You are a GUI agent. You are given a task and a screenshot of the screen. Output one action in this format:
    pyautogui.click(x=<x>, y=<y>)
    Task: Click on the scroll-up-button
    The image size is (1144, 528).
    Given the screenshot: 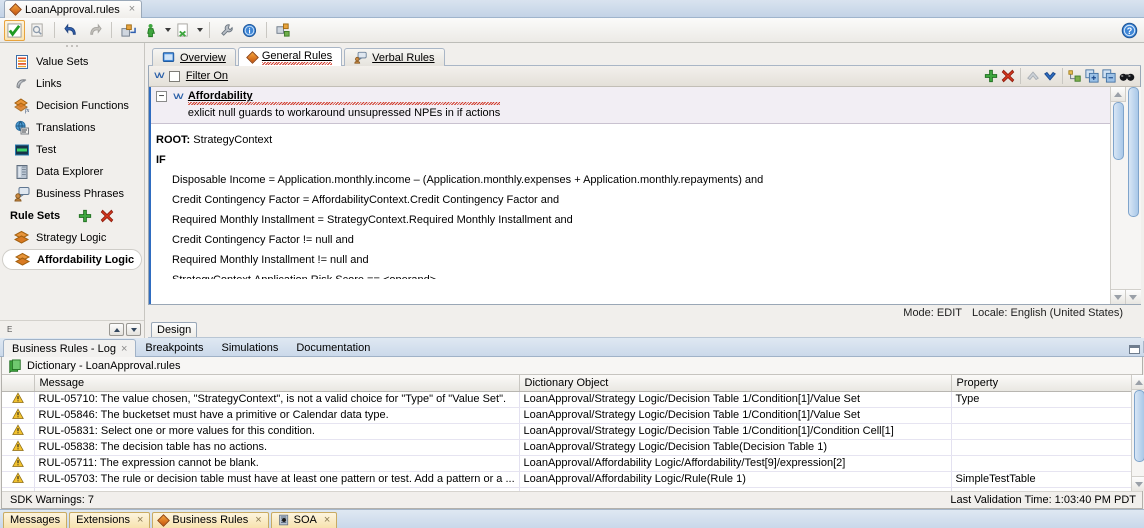 What is the action you would take?
    pyautogui.click(x=116, y=329)
    